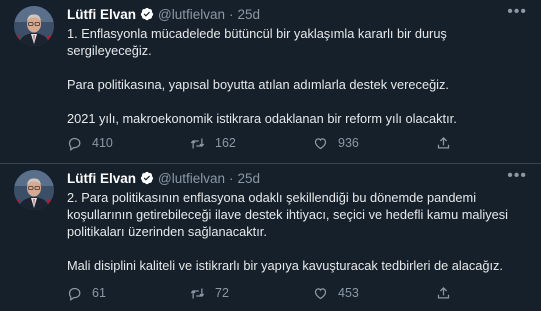 This screenshot has width=541, height=311. Describe the element at coordinates (299, 296) in the screenshot. I see `tweet-actions: 61 72 453` at that location.